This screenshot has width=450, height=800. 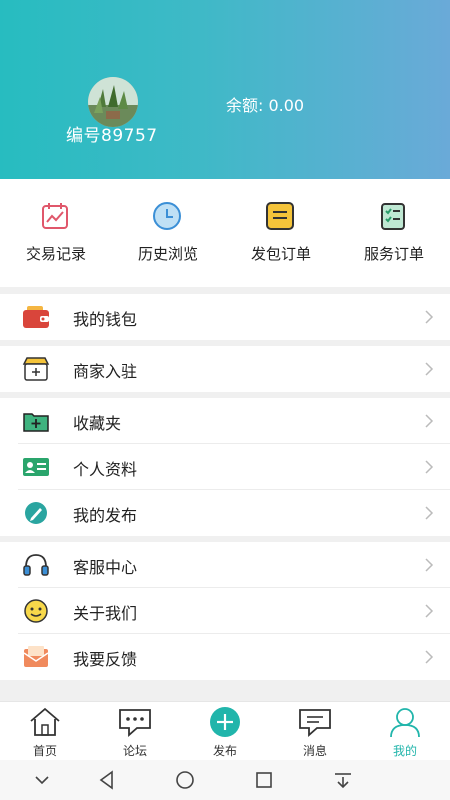 What do you see at coordinates (107, 780) in the screenshot?
I see `back-icon` at bounding box center [107, 780].